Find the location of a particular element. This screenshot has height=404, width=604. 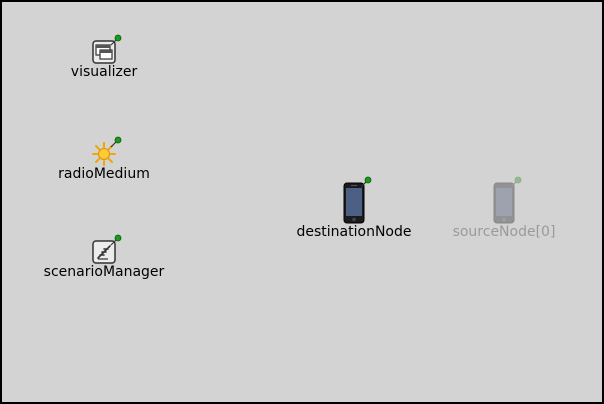

module-label: visualizer is located at coordinates (104, 72).